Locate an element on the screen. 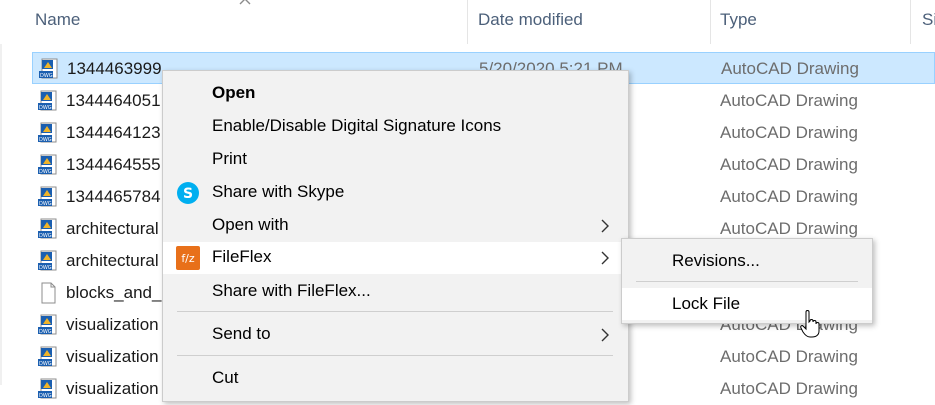  menu-item-label: Share with Skype is located at coordinates (278, 191).